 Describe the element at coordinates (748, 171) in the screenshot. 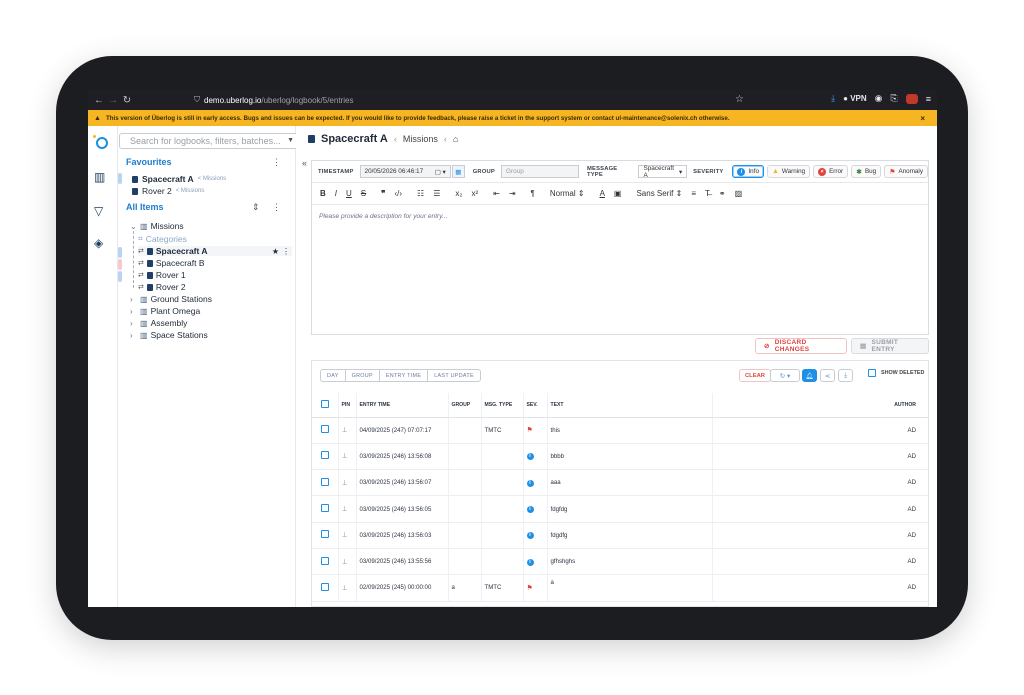

I see `severity-info-button: i Info` at that location.